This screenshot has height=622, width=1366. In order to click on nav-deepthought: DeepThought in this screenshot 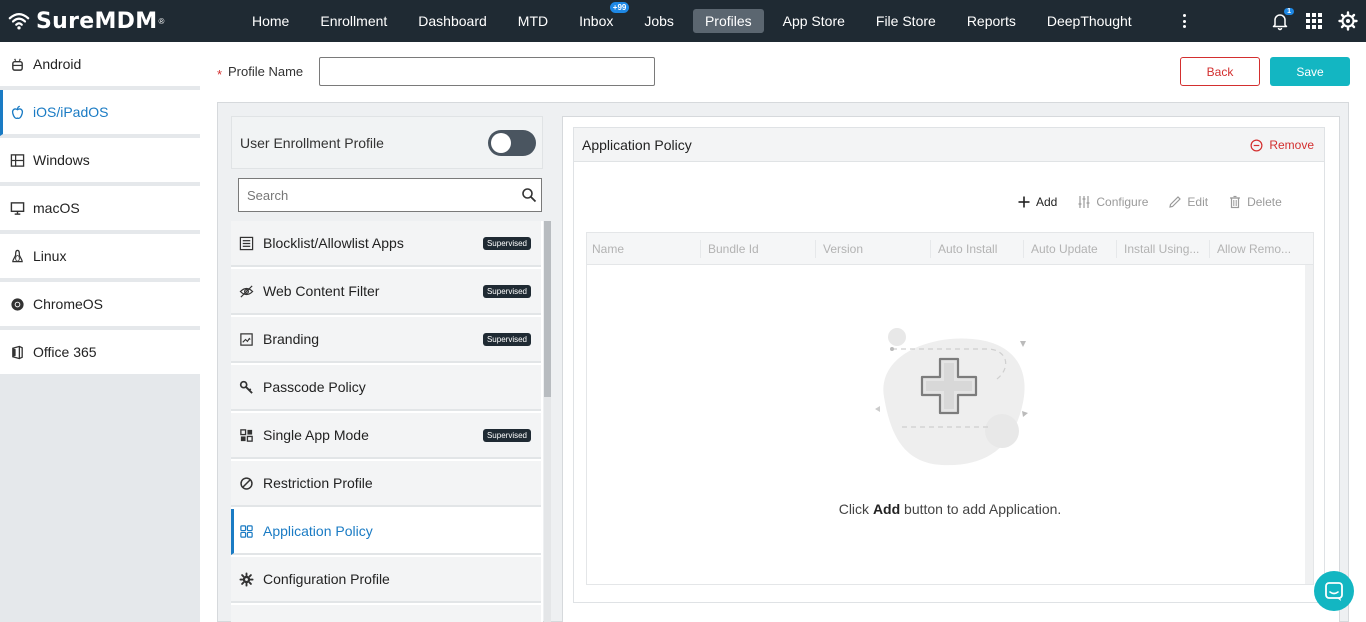, I will do `click(1089, 21)`.